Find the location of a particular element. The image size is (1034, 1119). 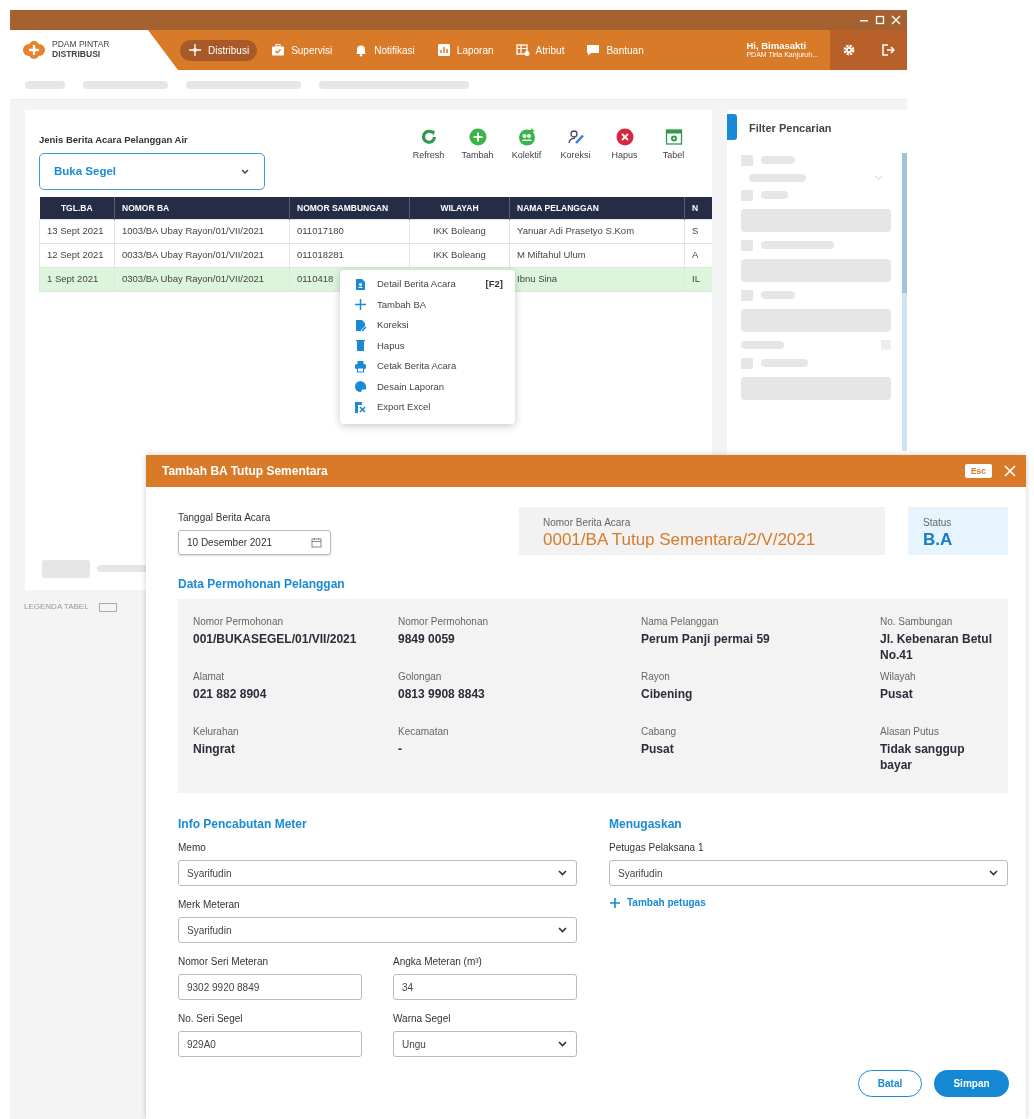

toolbar-button: Koreksi is located at coordinates (575, 159).